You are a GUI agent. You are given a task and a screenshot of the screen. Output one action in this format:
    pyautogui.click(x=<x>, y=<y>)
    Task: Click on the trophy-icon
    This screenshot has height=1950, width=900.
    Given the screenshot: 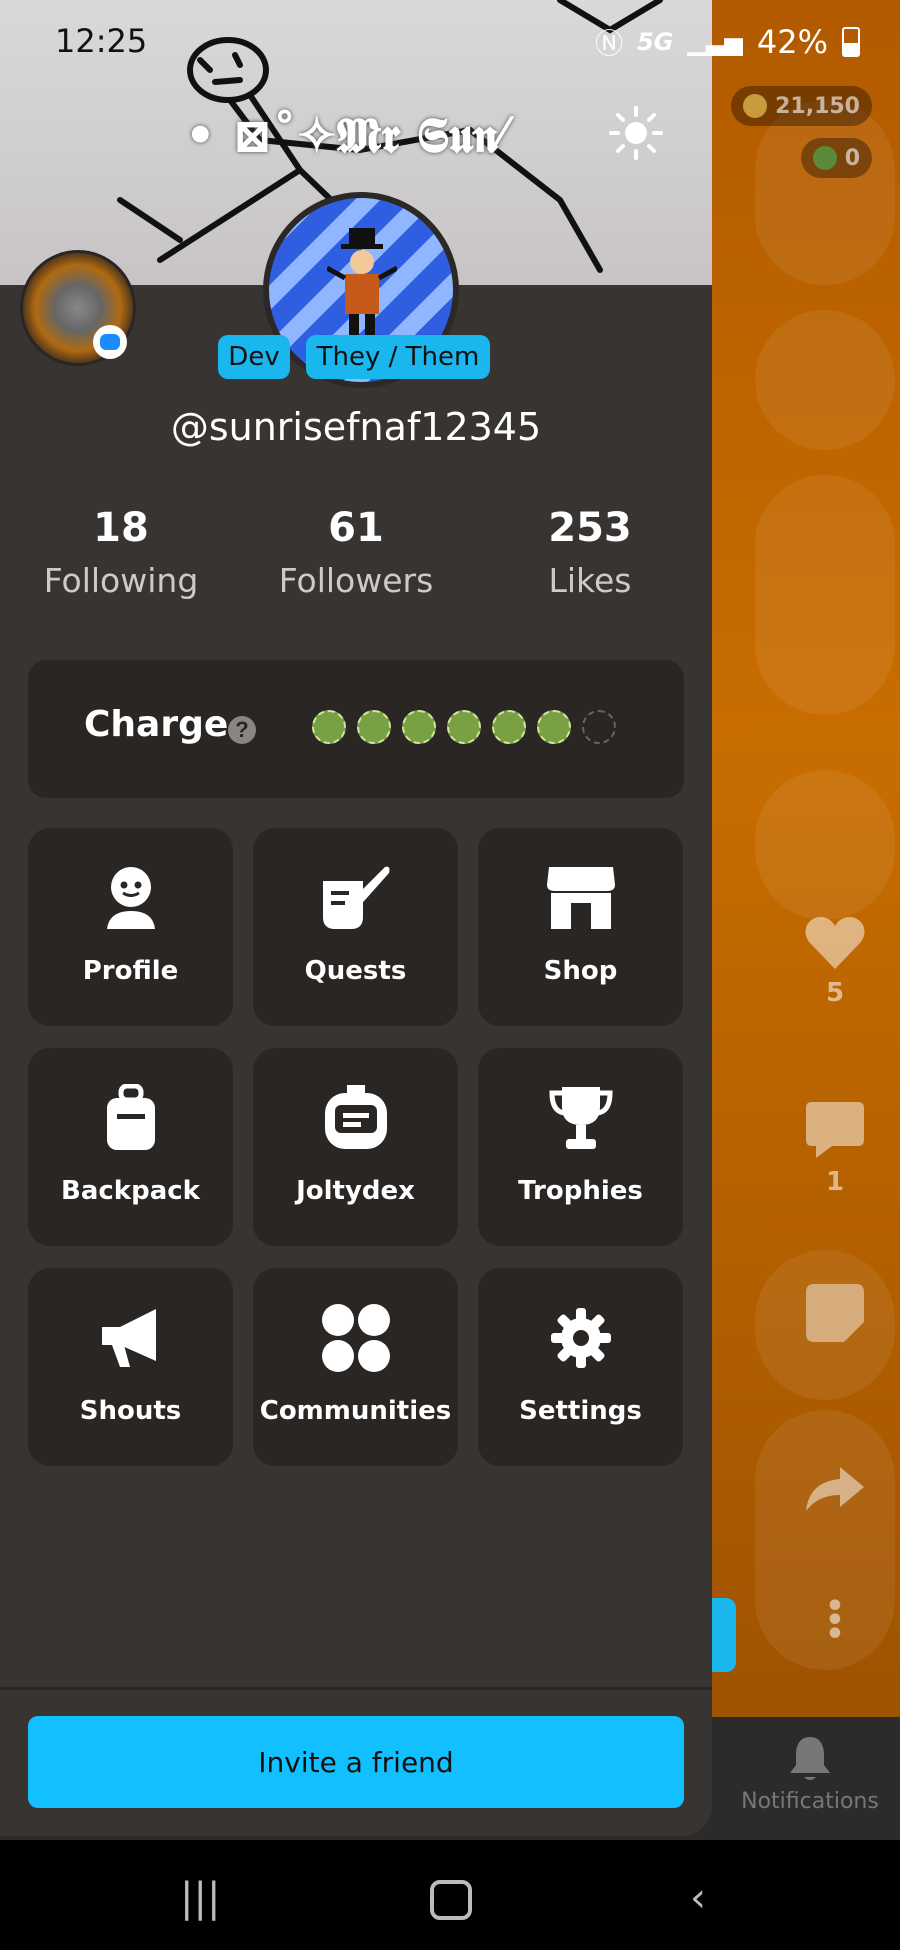 What is the action you would take?
    pyautogui.click(x=580, y=1118)
    